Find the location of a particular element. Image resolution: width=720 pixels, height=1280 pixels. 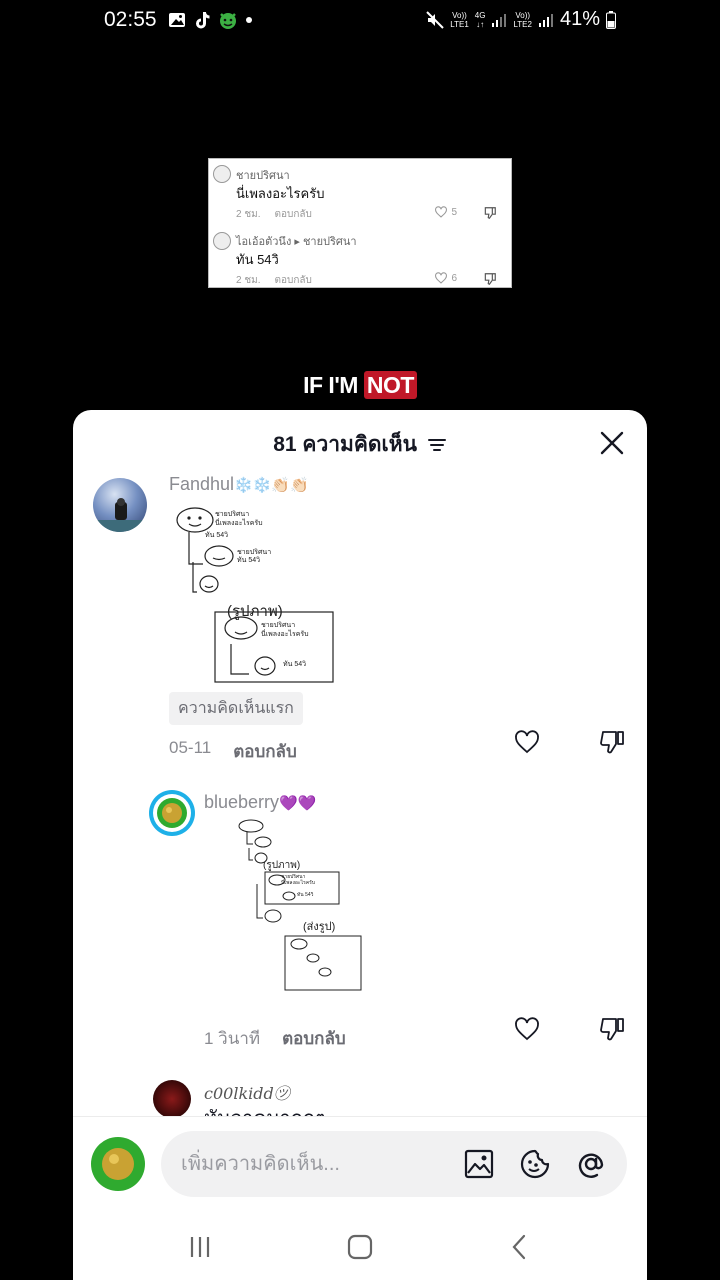

comment-input-container is located at coordinates (394, 1164).